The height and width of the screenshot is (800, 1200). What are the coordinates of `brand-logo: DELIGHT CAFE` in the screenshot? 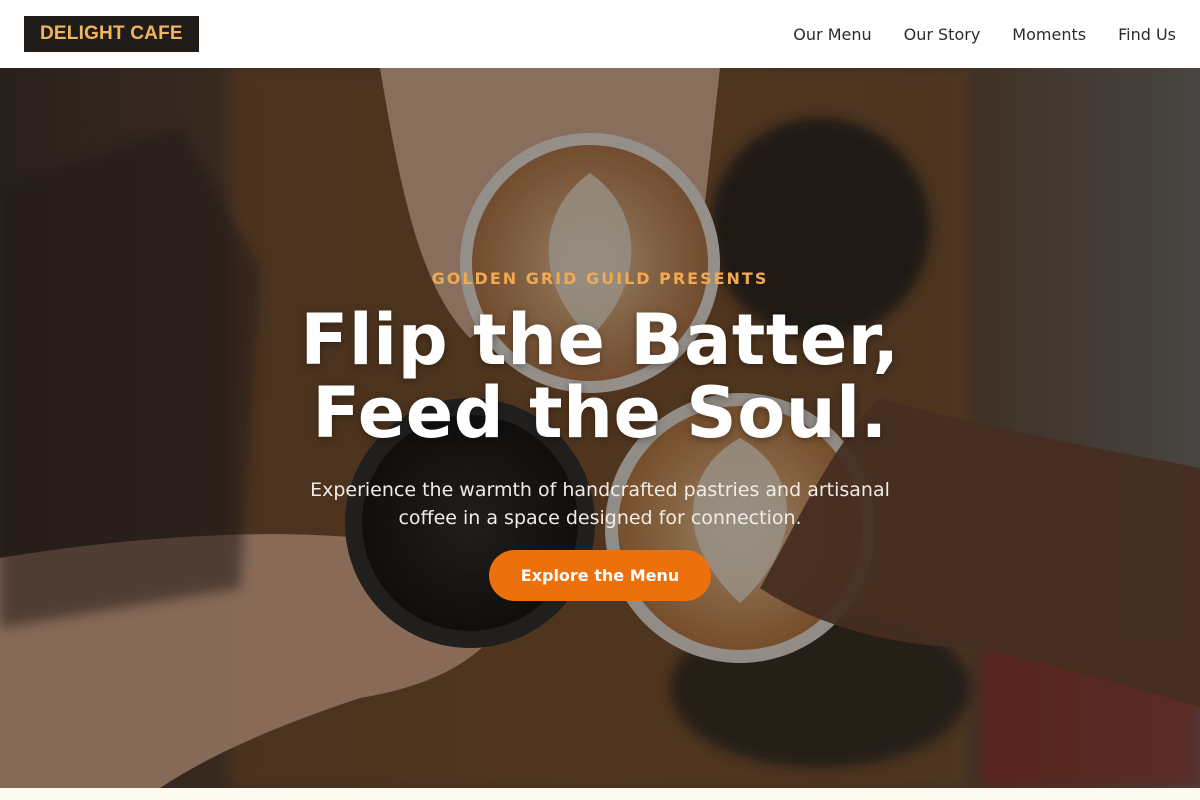 It's located at (111, 34).